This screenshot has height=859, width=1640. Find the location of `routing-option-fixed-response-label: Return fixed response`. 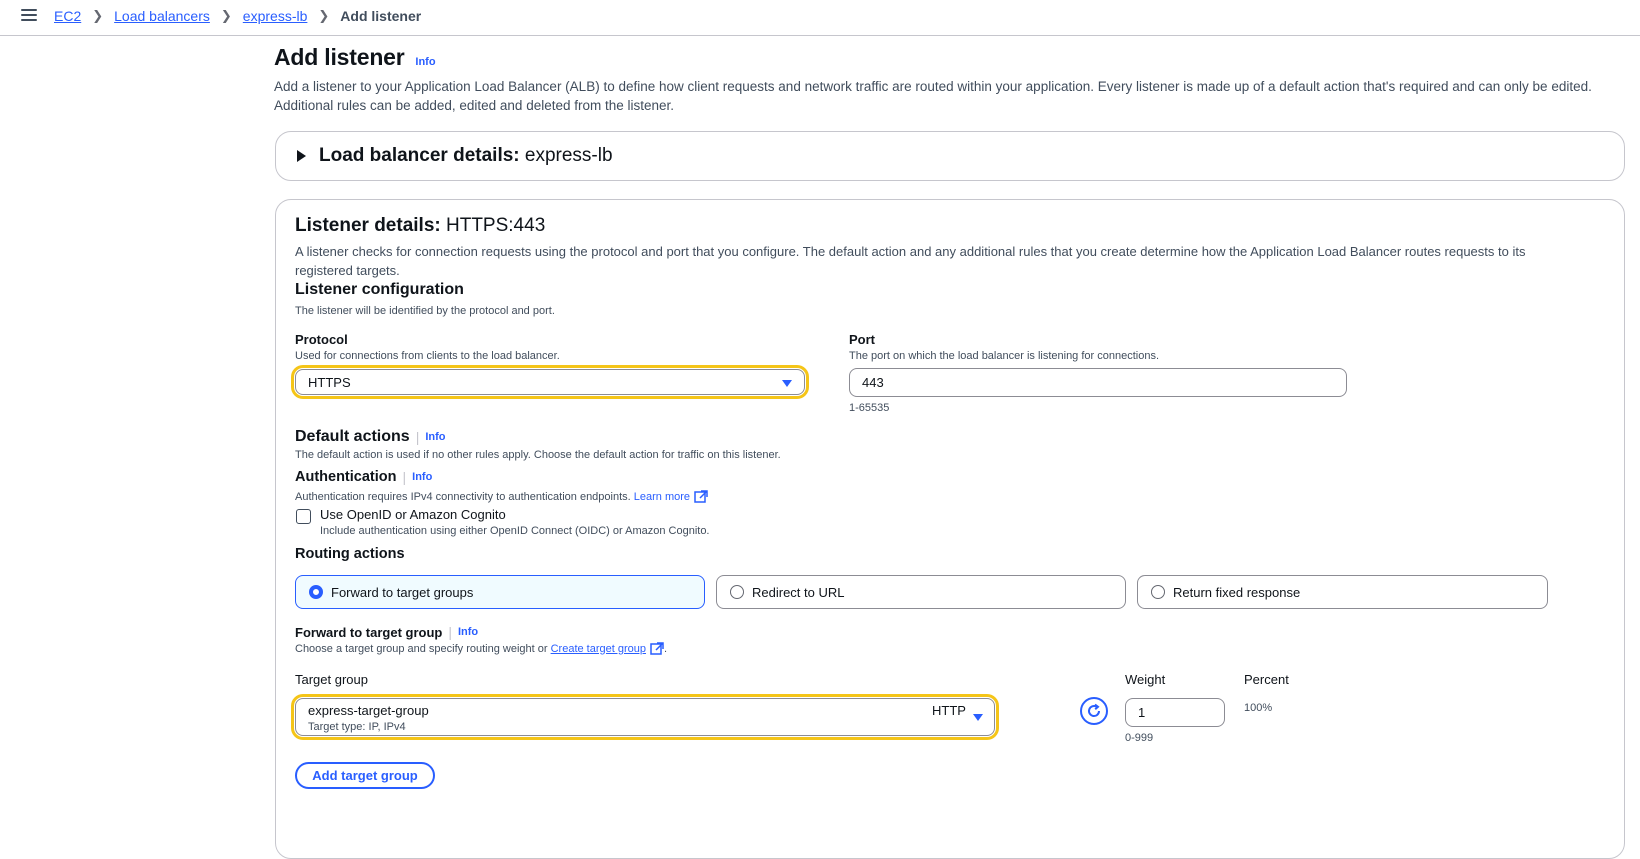

routing-option-fixed-response-label: Return fixed response is located at coordinates (1237, 592).